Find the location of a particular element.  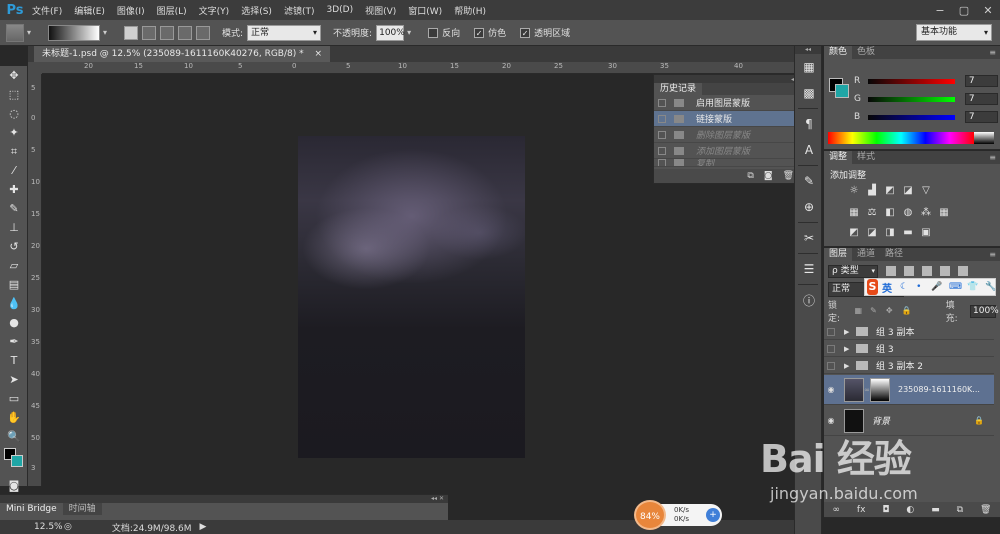

status-menu-arrow-icon: ▶ is located at coordinates (203, 527).